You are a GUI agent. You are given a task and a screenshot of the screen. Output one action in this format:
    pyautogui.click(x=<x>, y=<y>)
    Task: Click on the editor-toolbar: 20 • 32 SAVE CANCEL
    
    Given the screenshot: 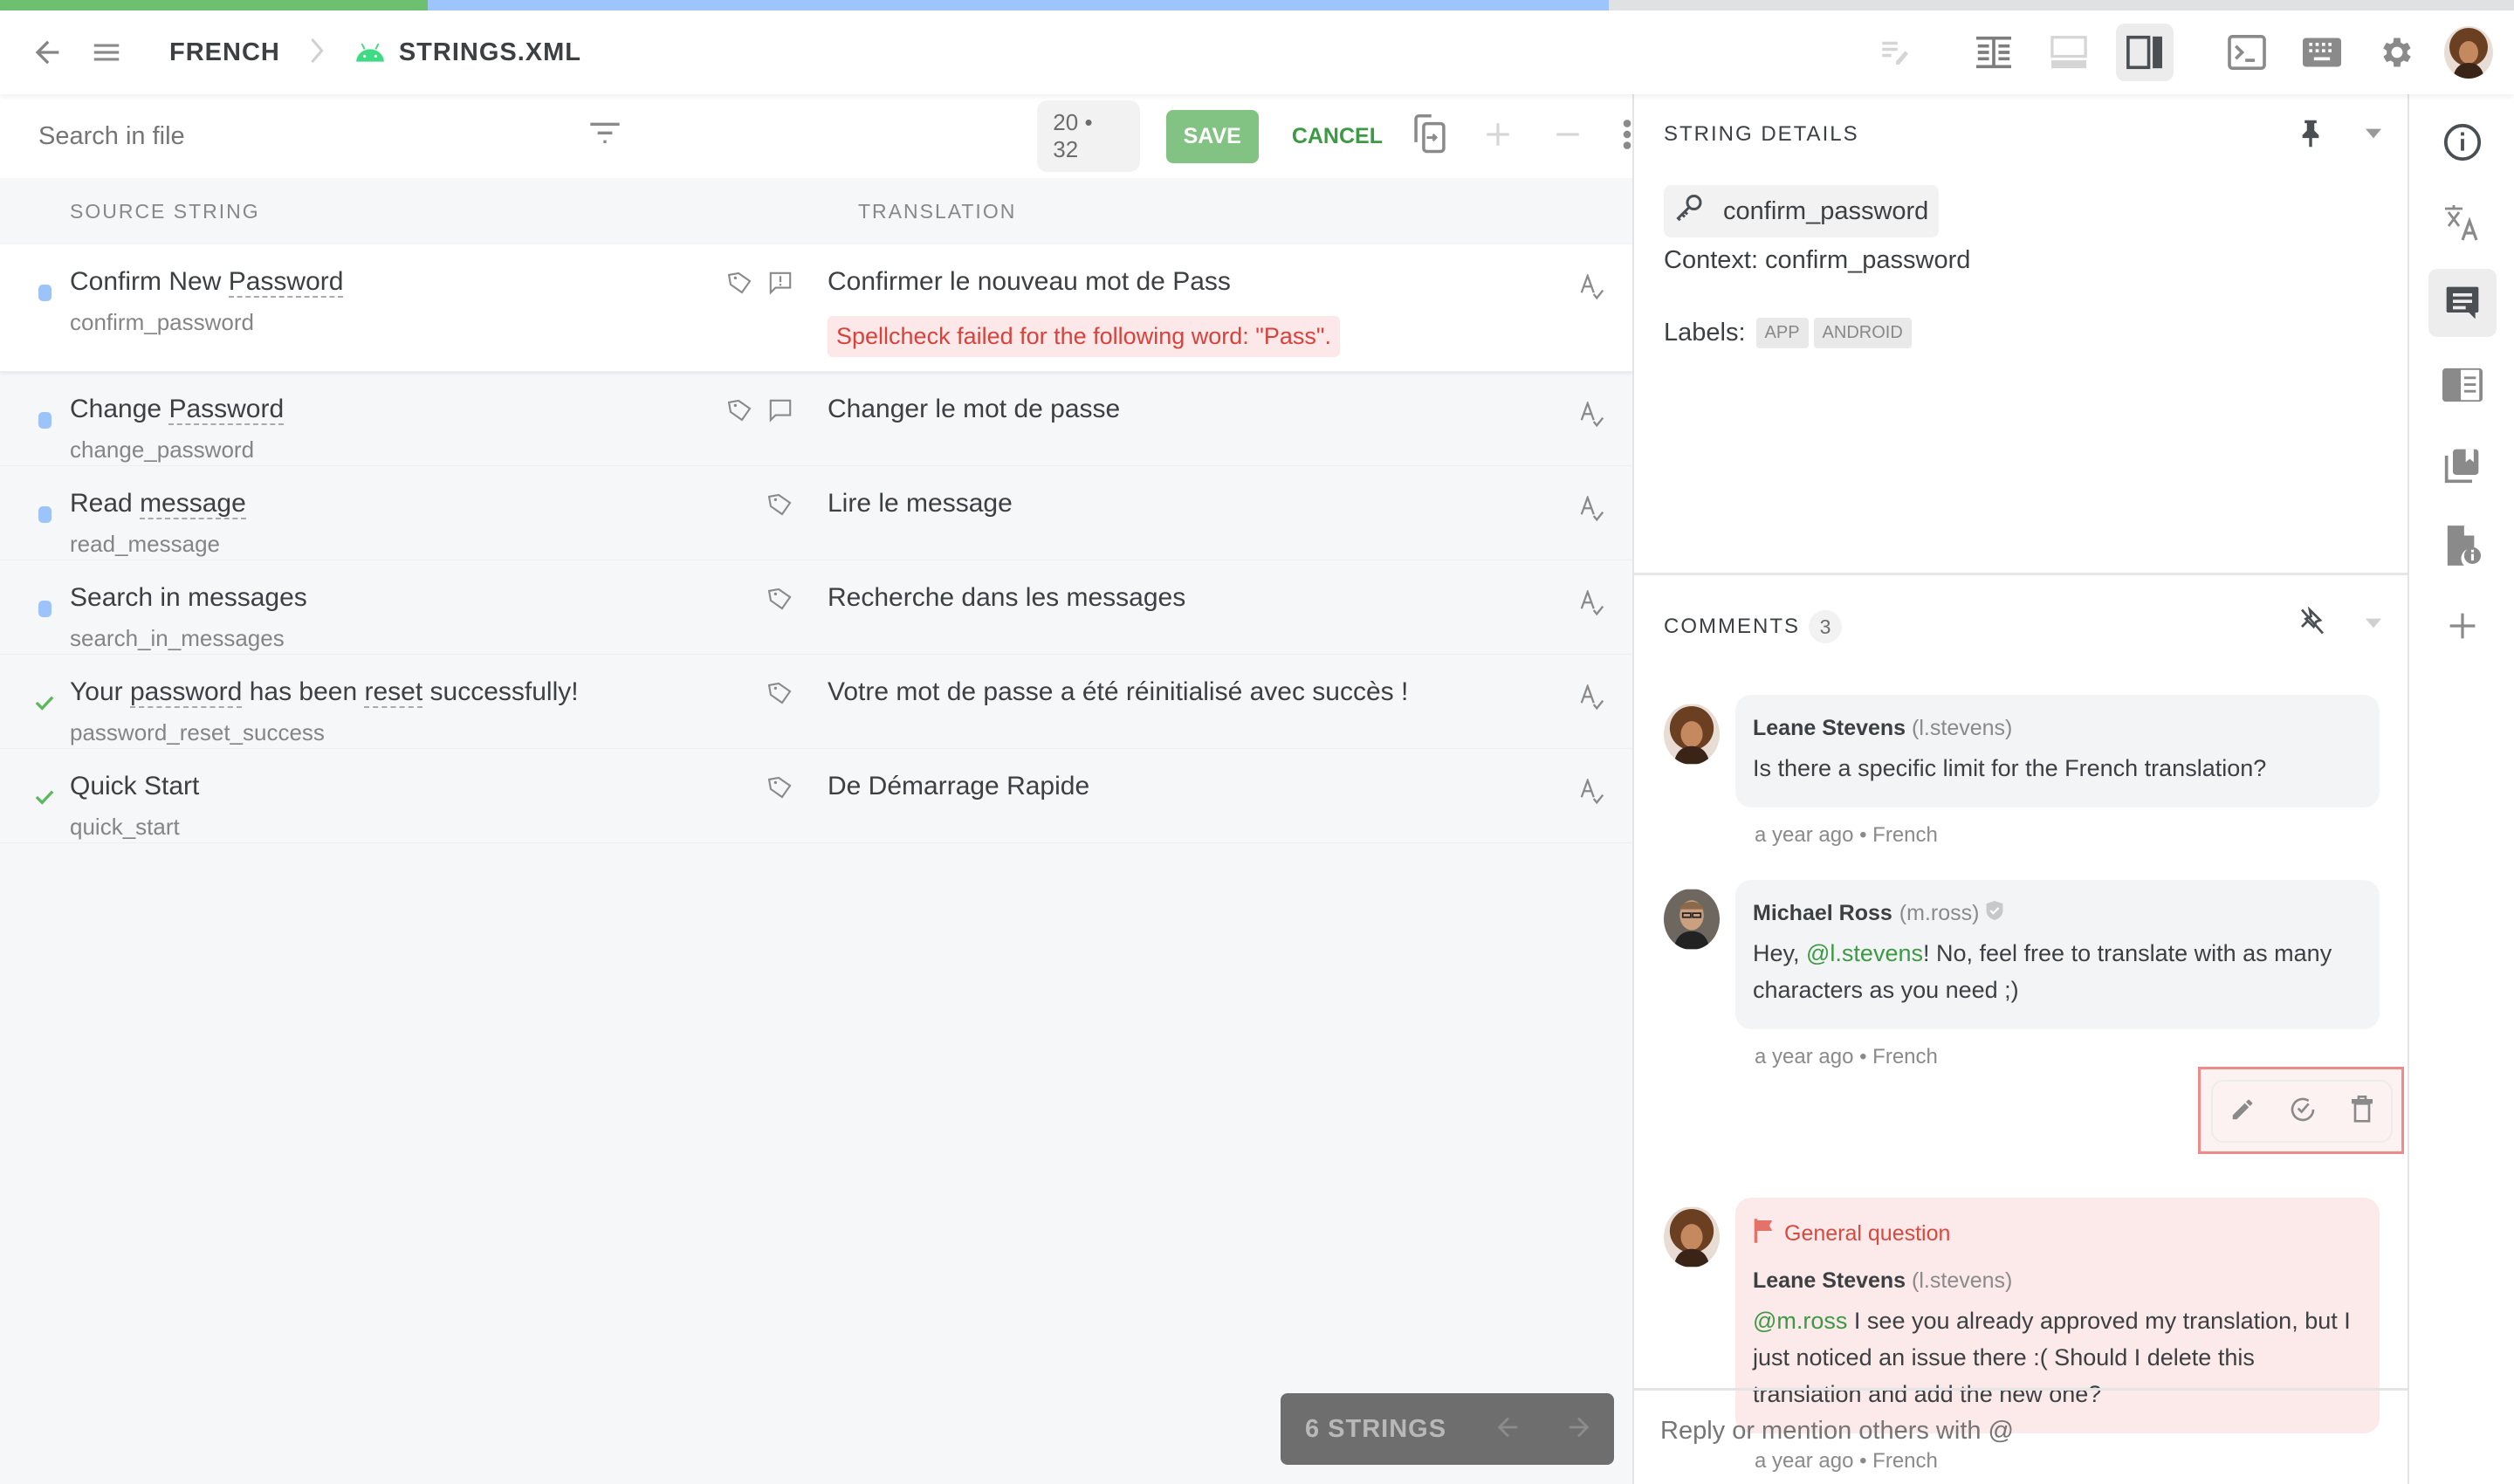 What is the action you would take?
    pyautogui.click(x=816, y=136)
    